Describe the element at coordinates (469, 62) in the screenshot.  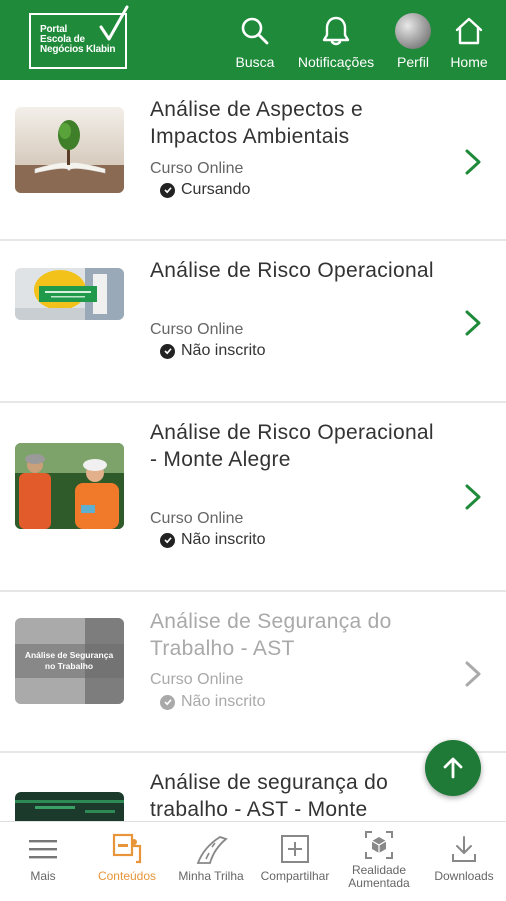
I see `home-label: Home` at that location.